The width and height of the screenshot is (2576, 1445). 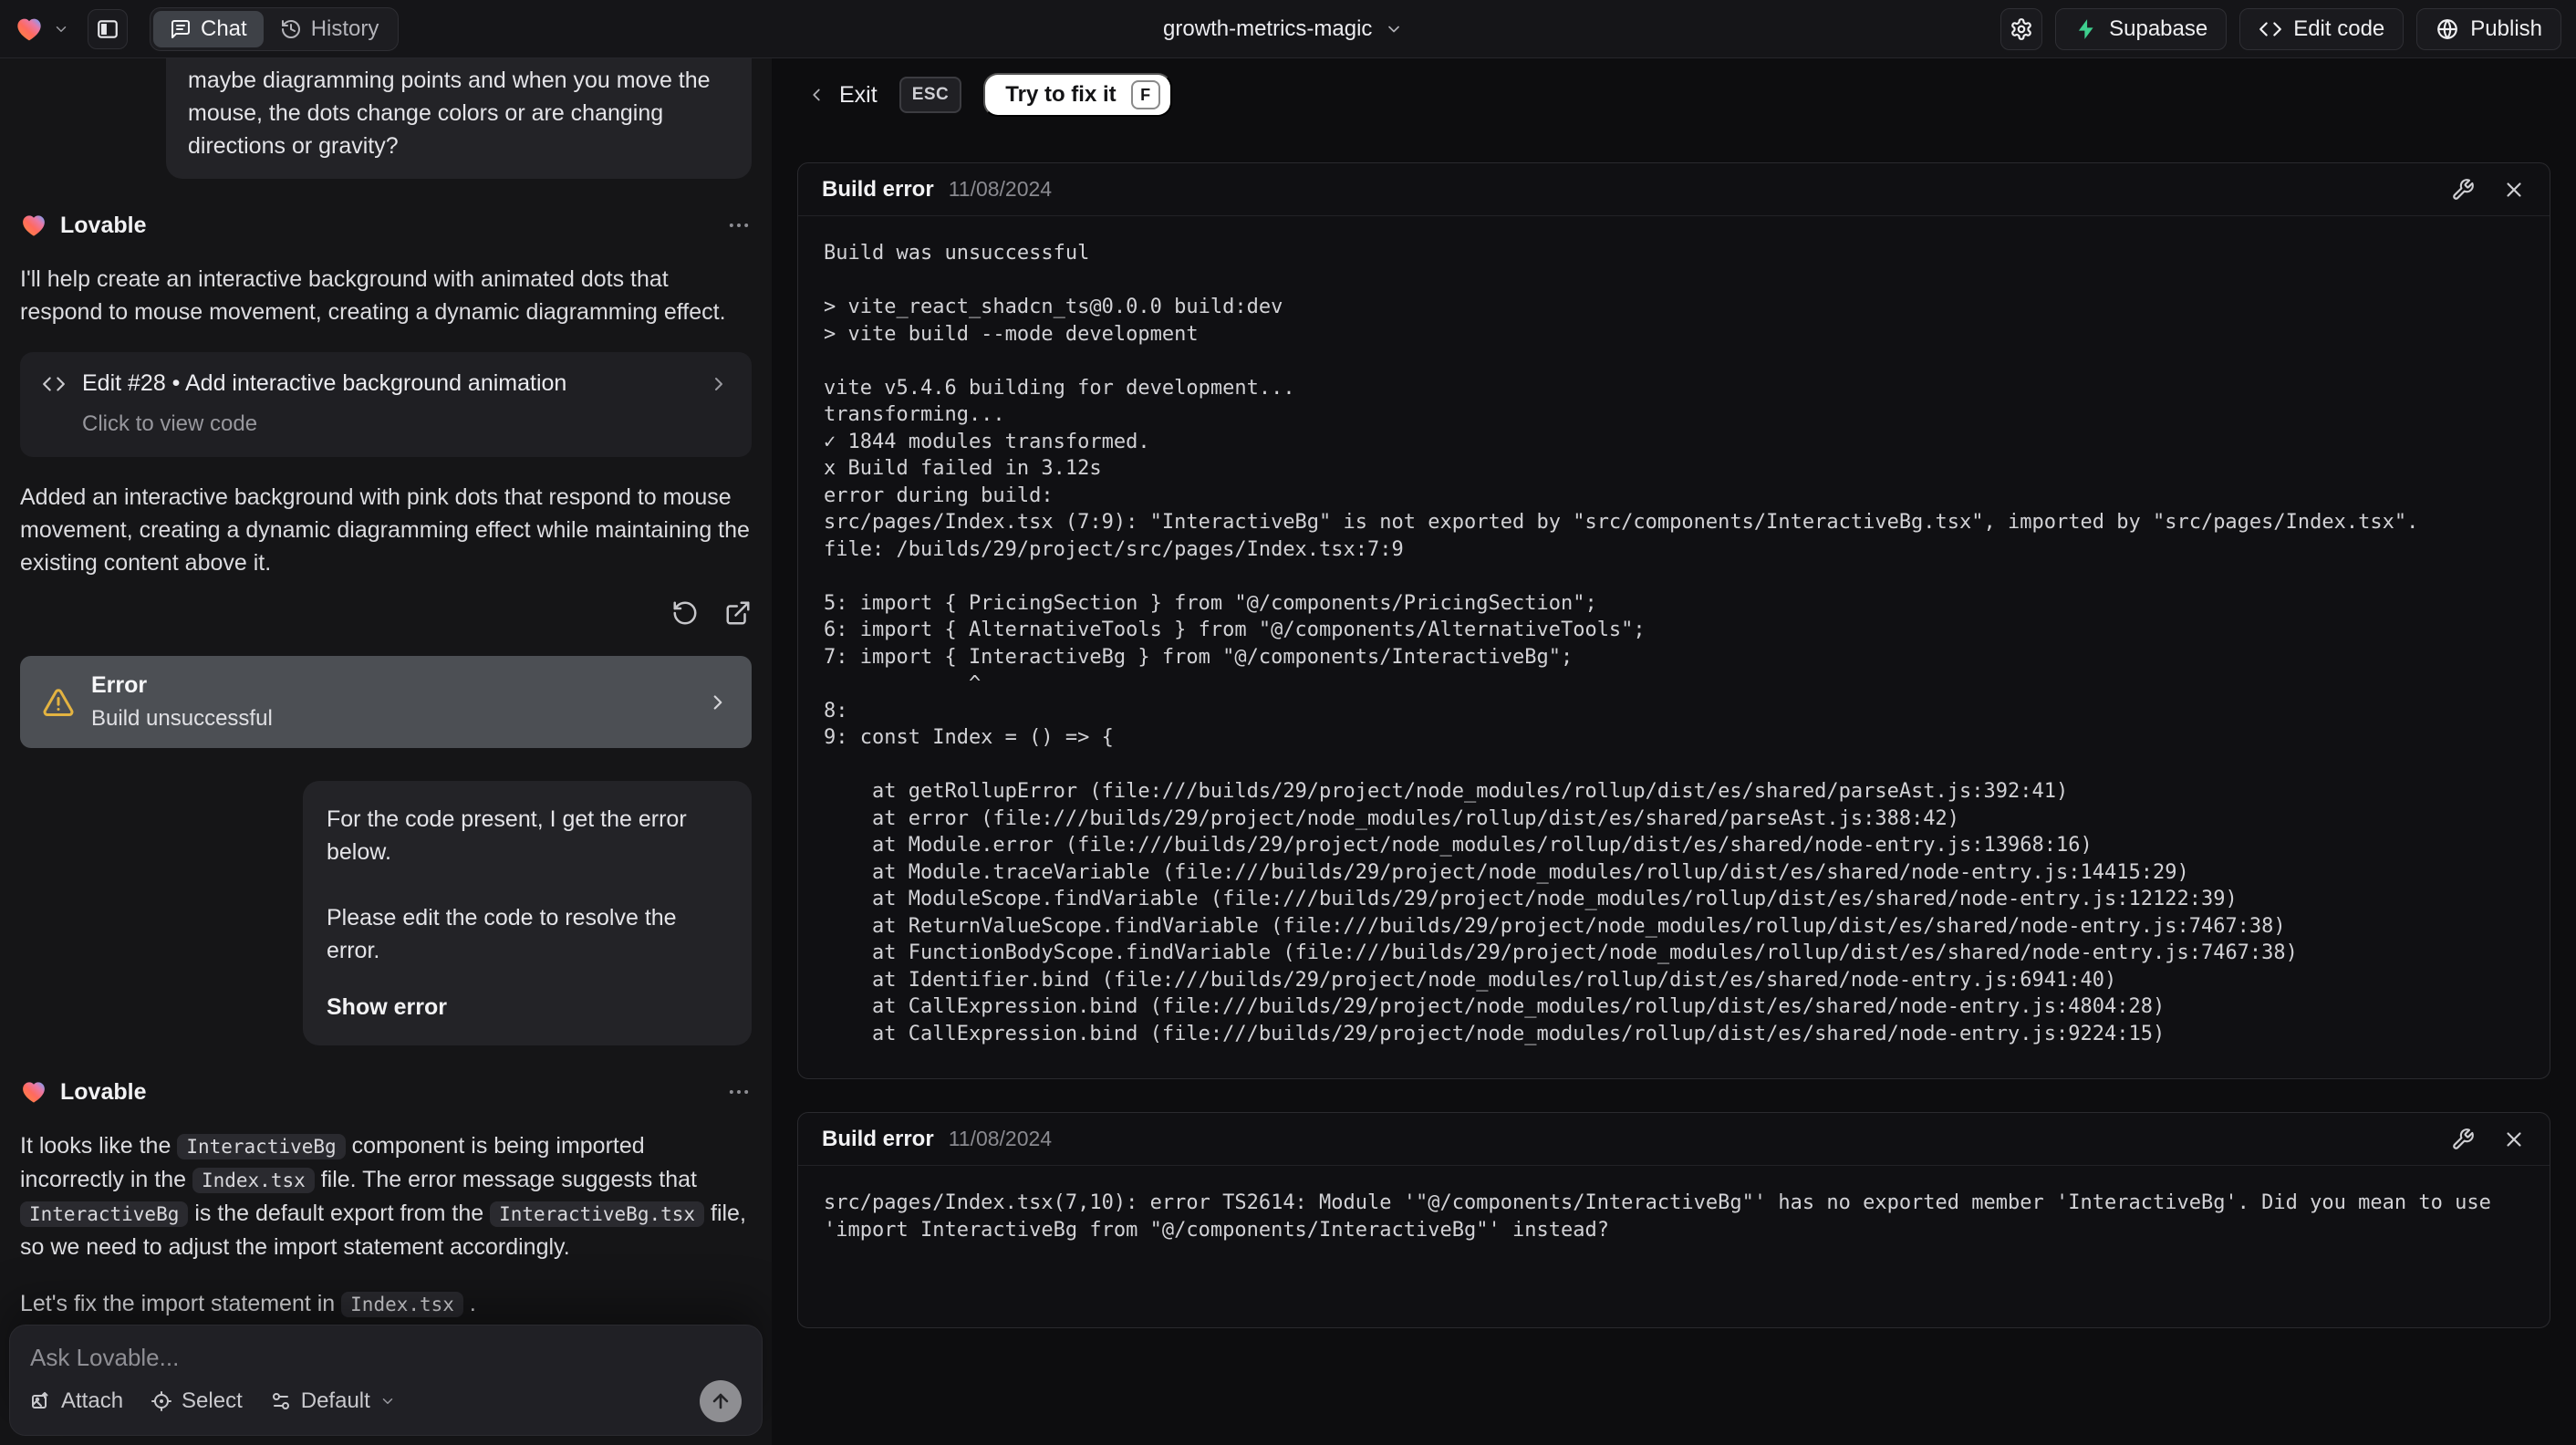 I want to click on edit-code-button: Edit code, so click(x=2322, y=28).